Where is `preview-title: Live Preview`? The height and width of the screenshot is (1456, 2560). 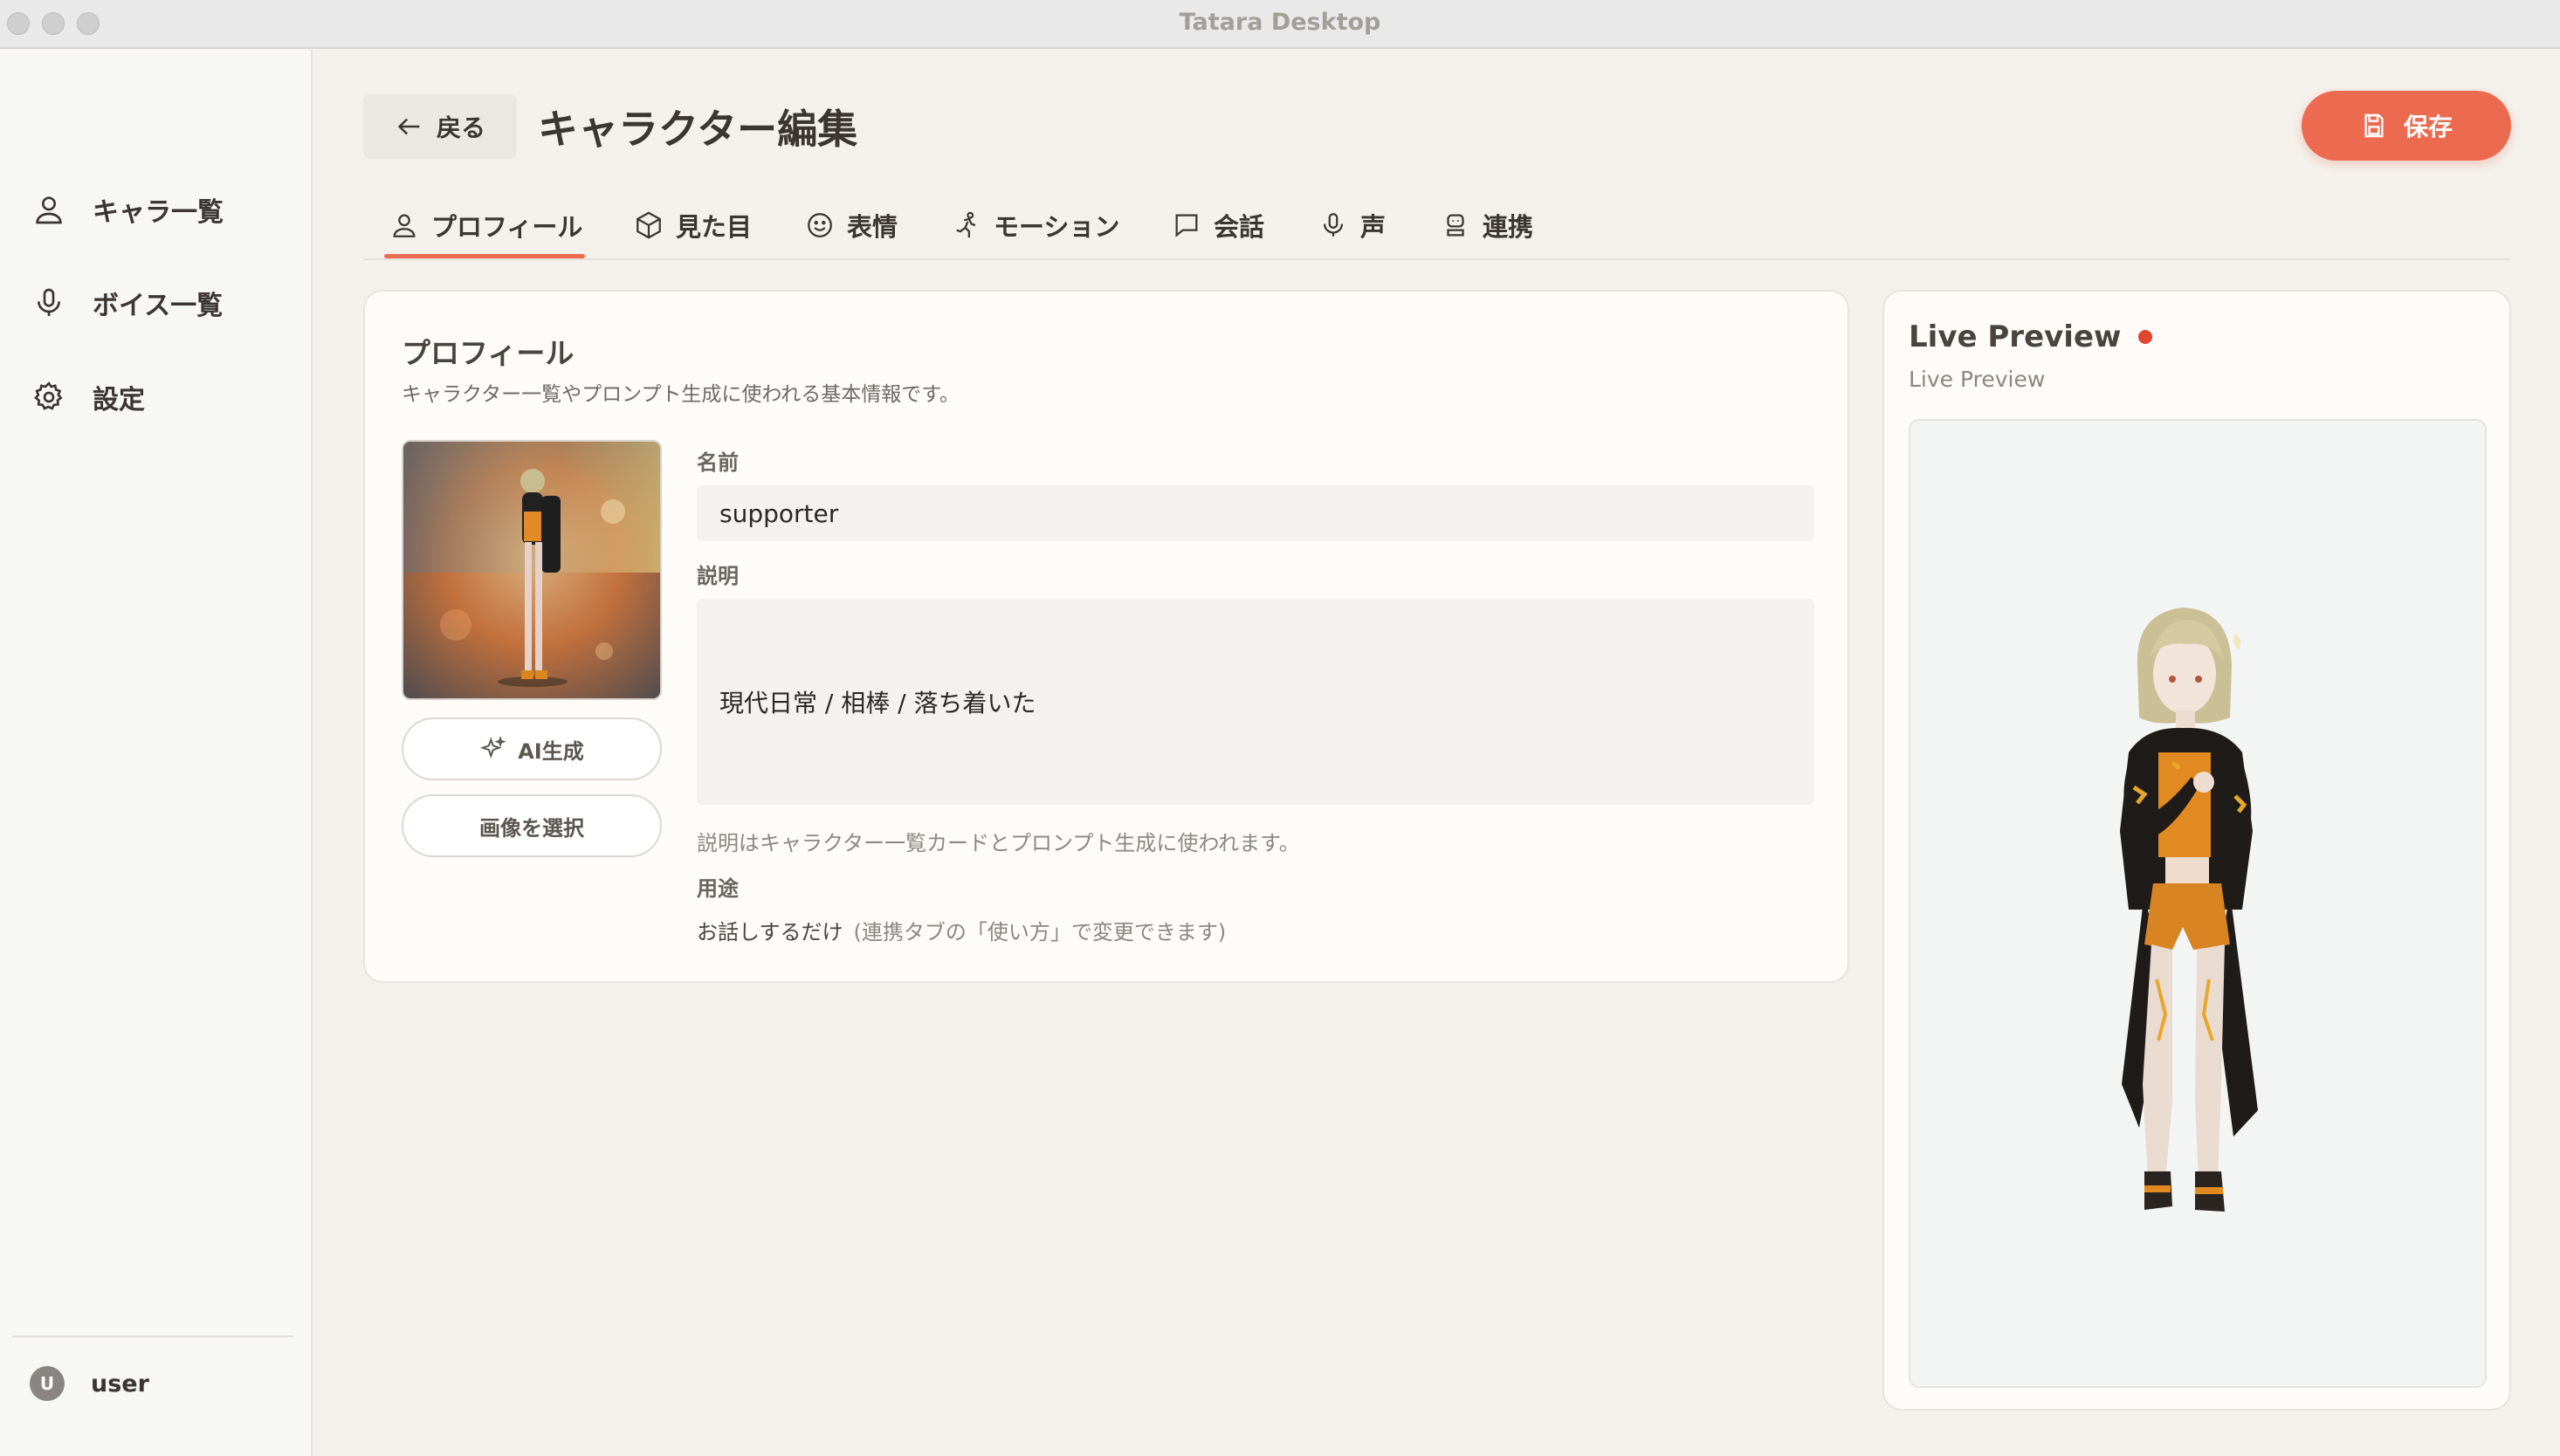 preview-title: Live Preview is located at coordinates (2015, 336).